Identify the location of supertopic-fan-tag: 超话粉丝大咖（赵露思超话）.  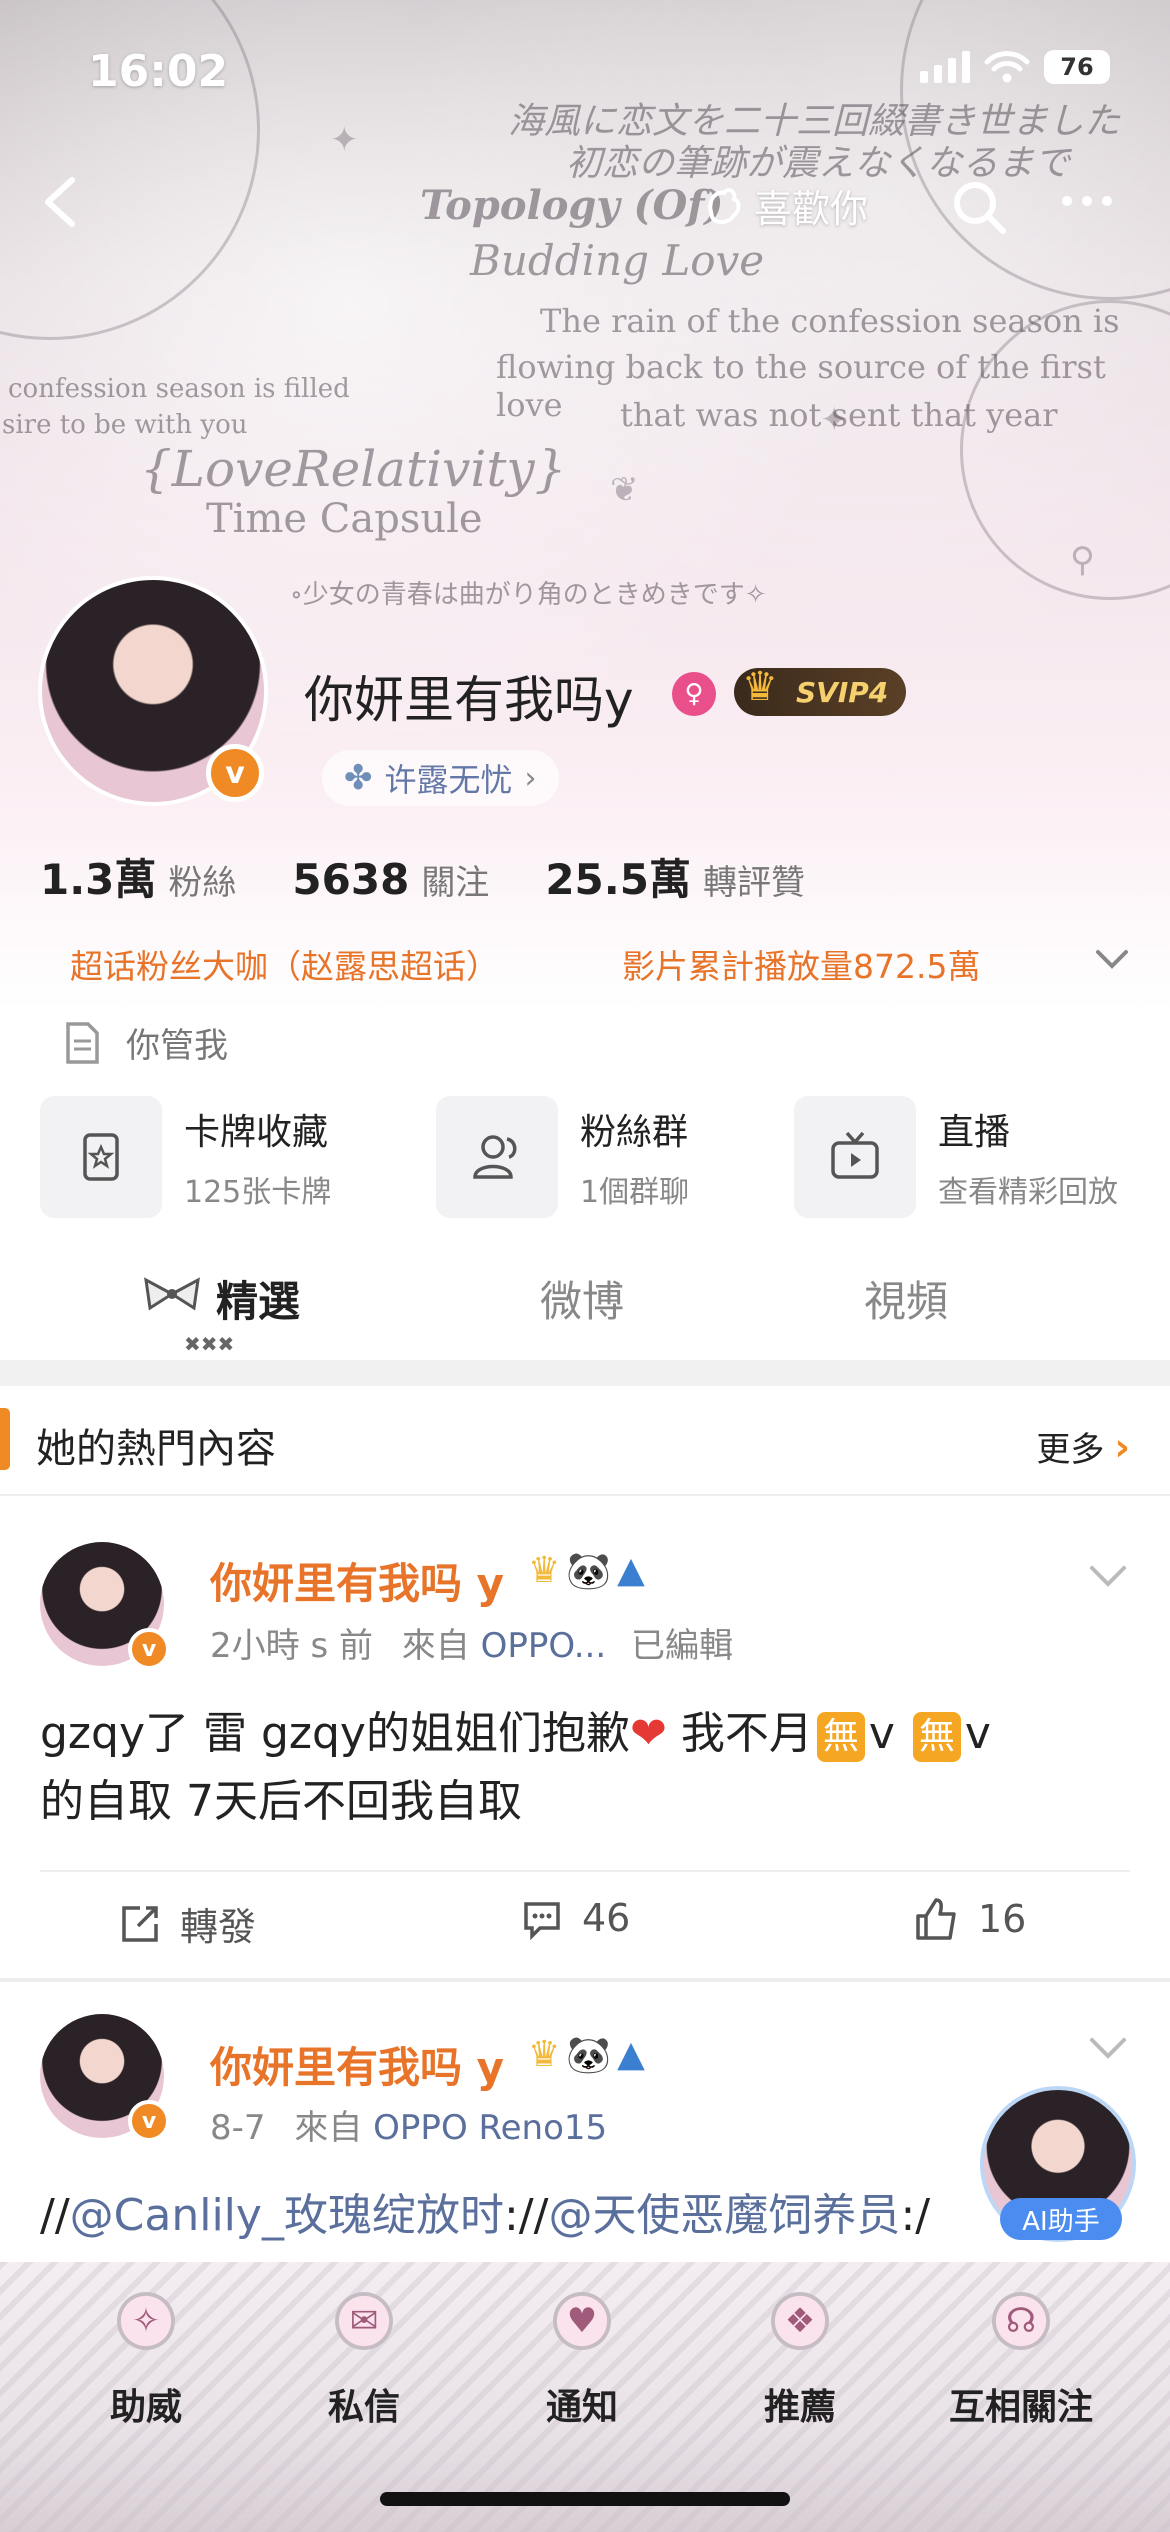
(284, 964).